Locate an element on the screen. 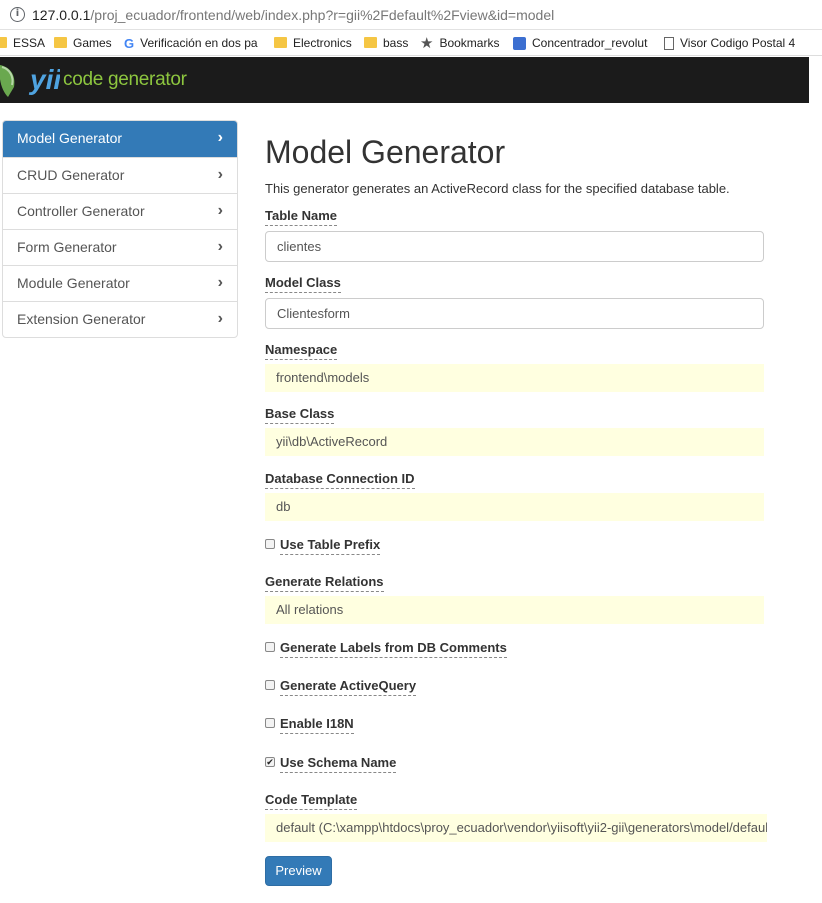 Image resolution: width=822 pixels, height=903 pixels. sidebar-item-crud-generator: CRUD Generator › is located at coordinates (120, 175).